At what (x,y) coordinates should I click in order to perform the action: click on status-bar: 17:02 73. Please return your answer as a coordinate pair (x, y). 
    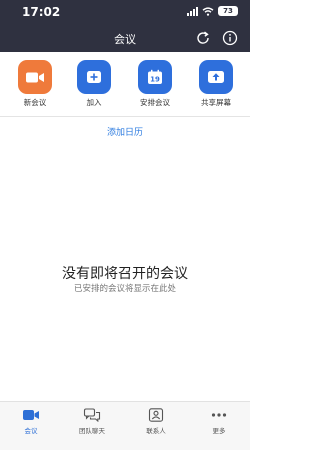
    Looking at the image, I should click on (125, 12).